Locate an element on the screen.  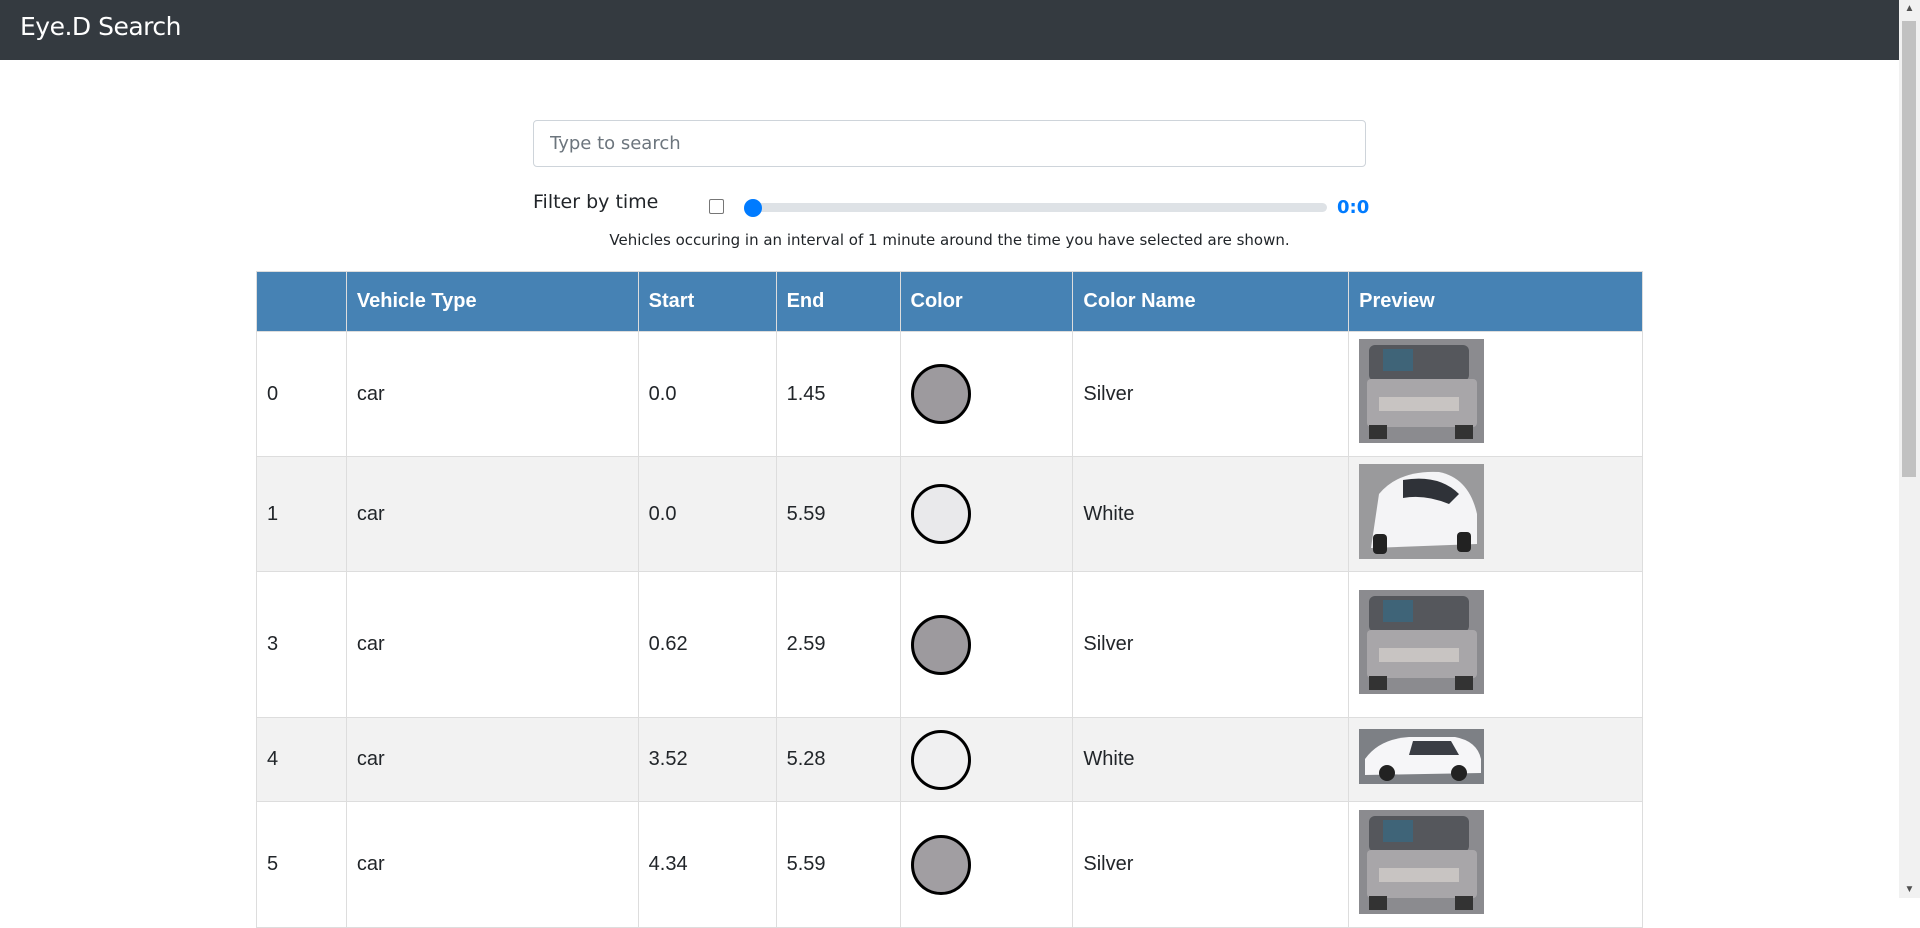
start-cell: 3.52 is located at coordinates (707, 759).